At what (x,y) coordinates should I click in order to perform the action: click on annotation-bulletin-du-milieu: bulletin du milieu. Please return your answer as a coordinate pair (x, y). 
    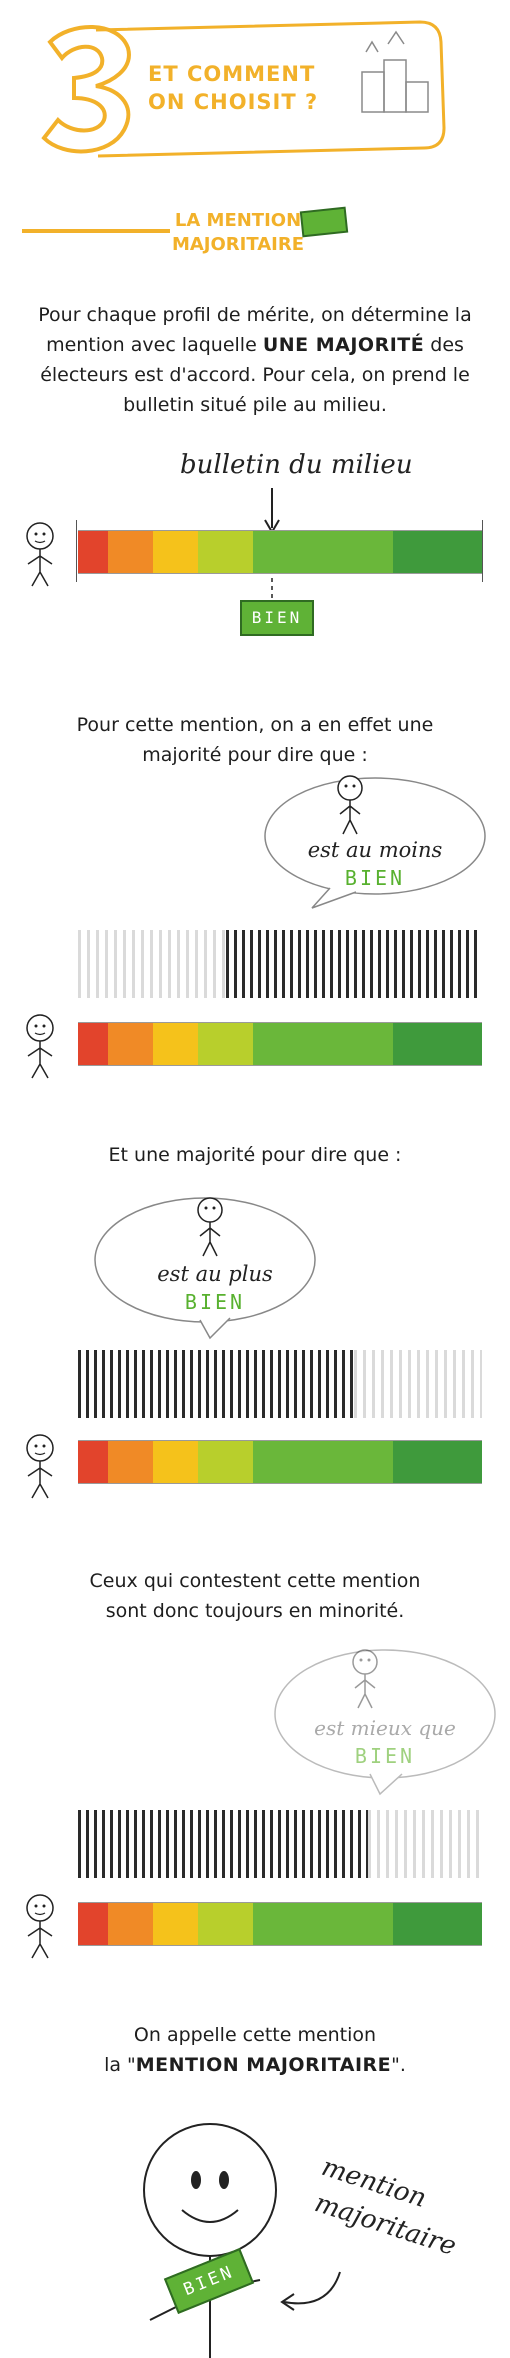
    Looking at the image, I should click on (296, 465).